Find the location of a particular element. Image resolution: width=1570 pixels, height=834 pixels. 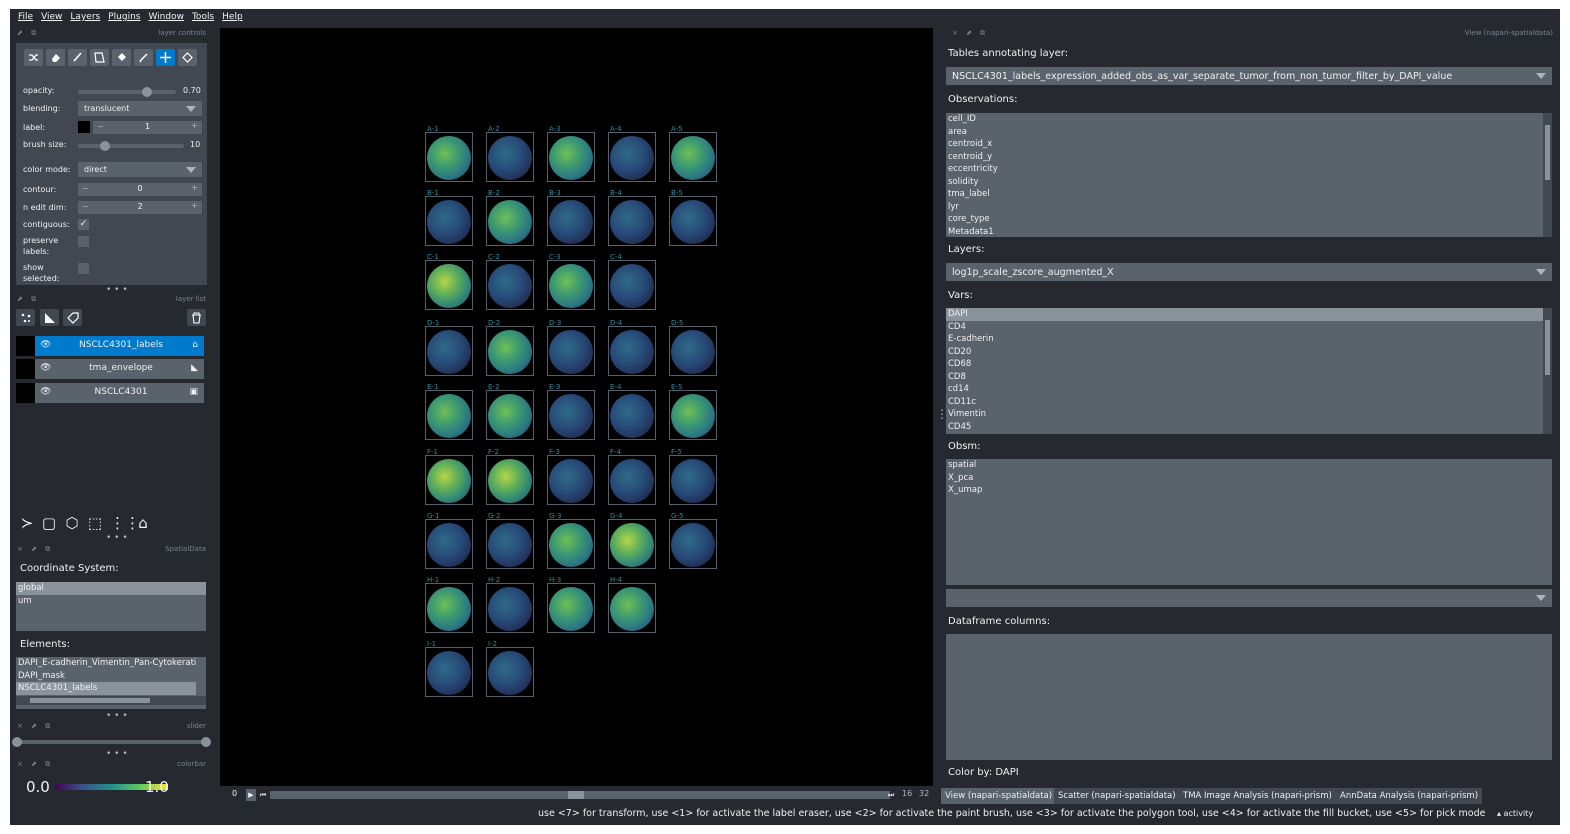

layer-name: tma_envelope is located at coordinates (121, 368).